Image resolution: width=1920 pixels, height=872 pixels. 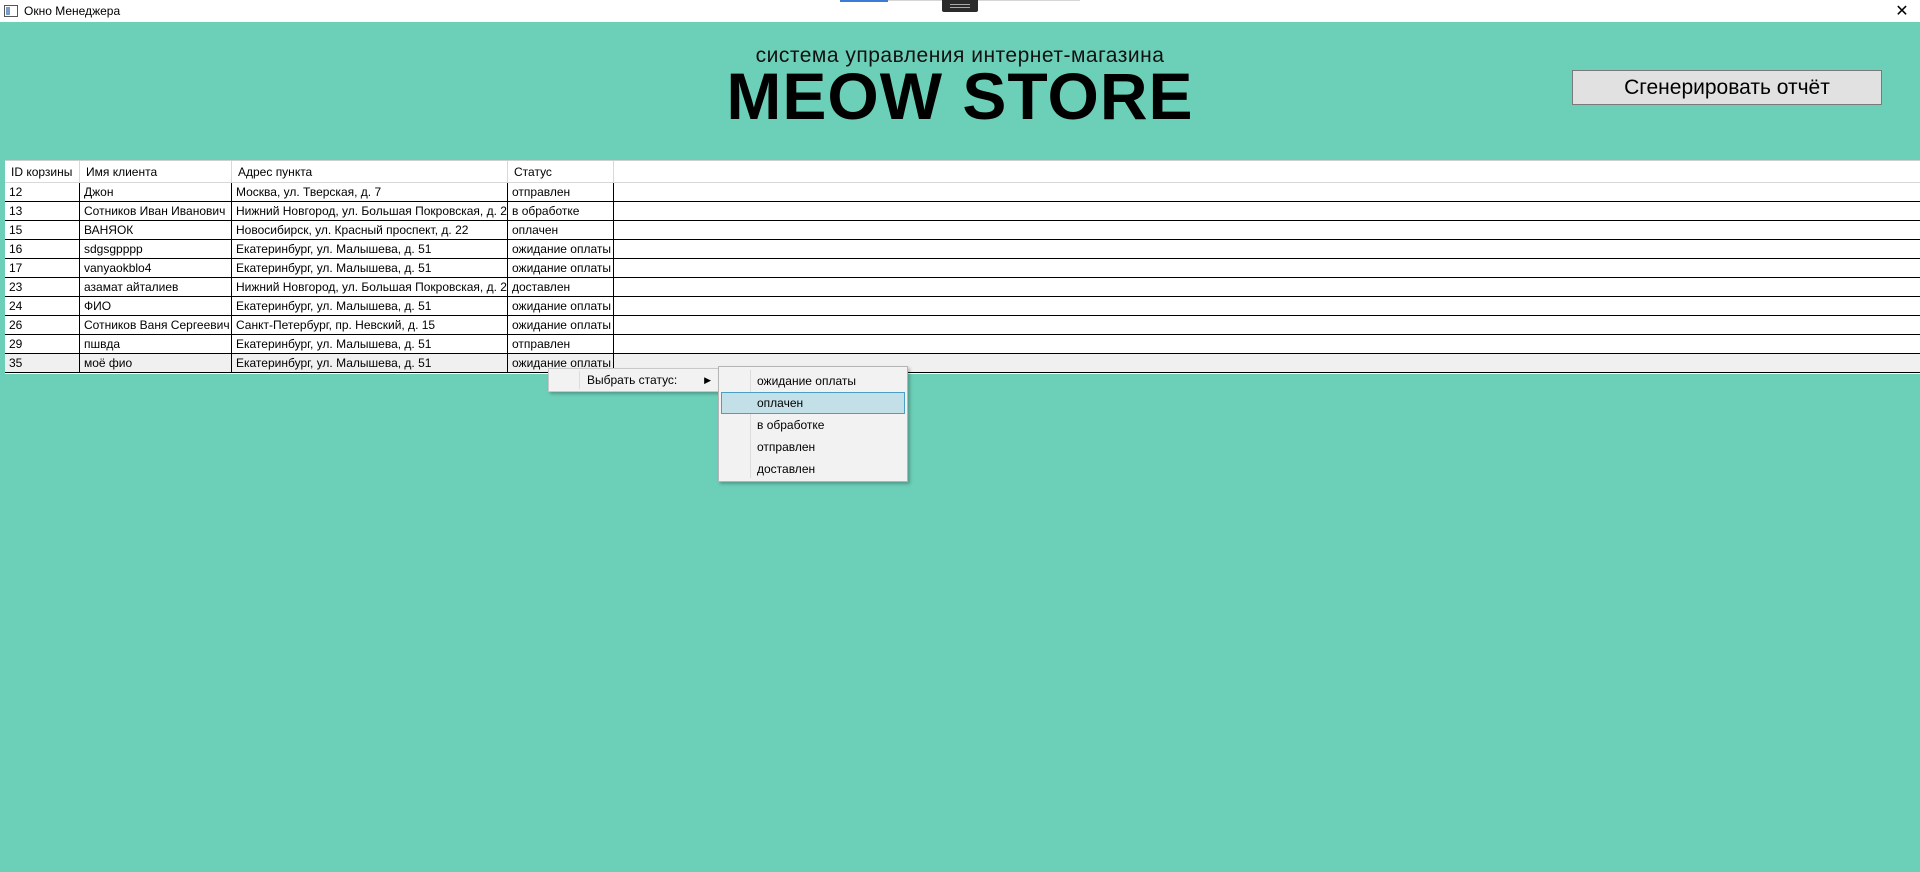 What do you see at coordinates (370, 171) in the screenshot?
I see `column-header-address: Адрес пункта` at bounding box center [370, 171].